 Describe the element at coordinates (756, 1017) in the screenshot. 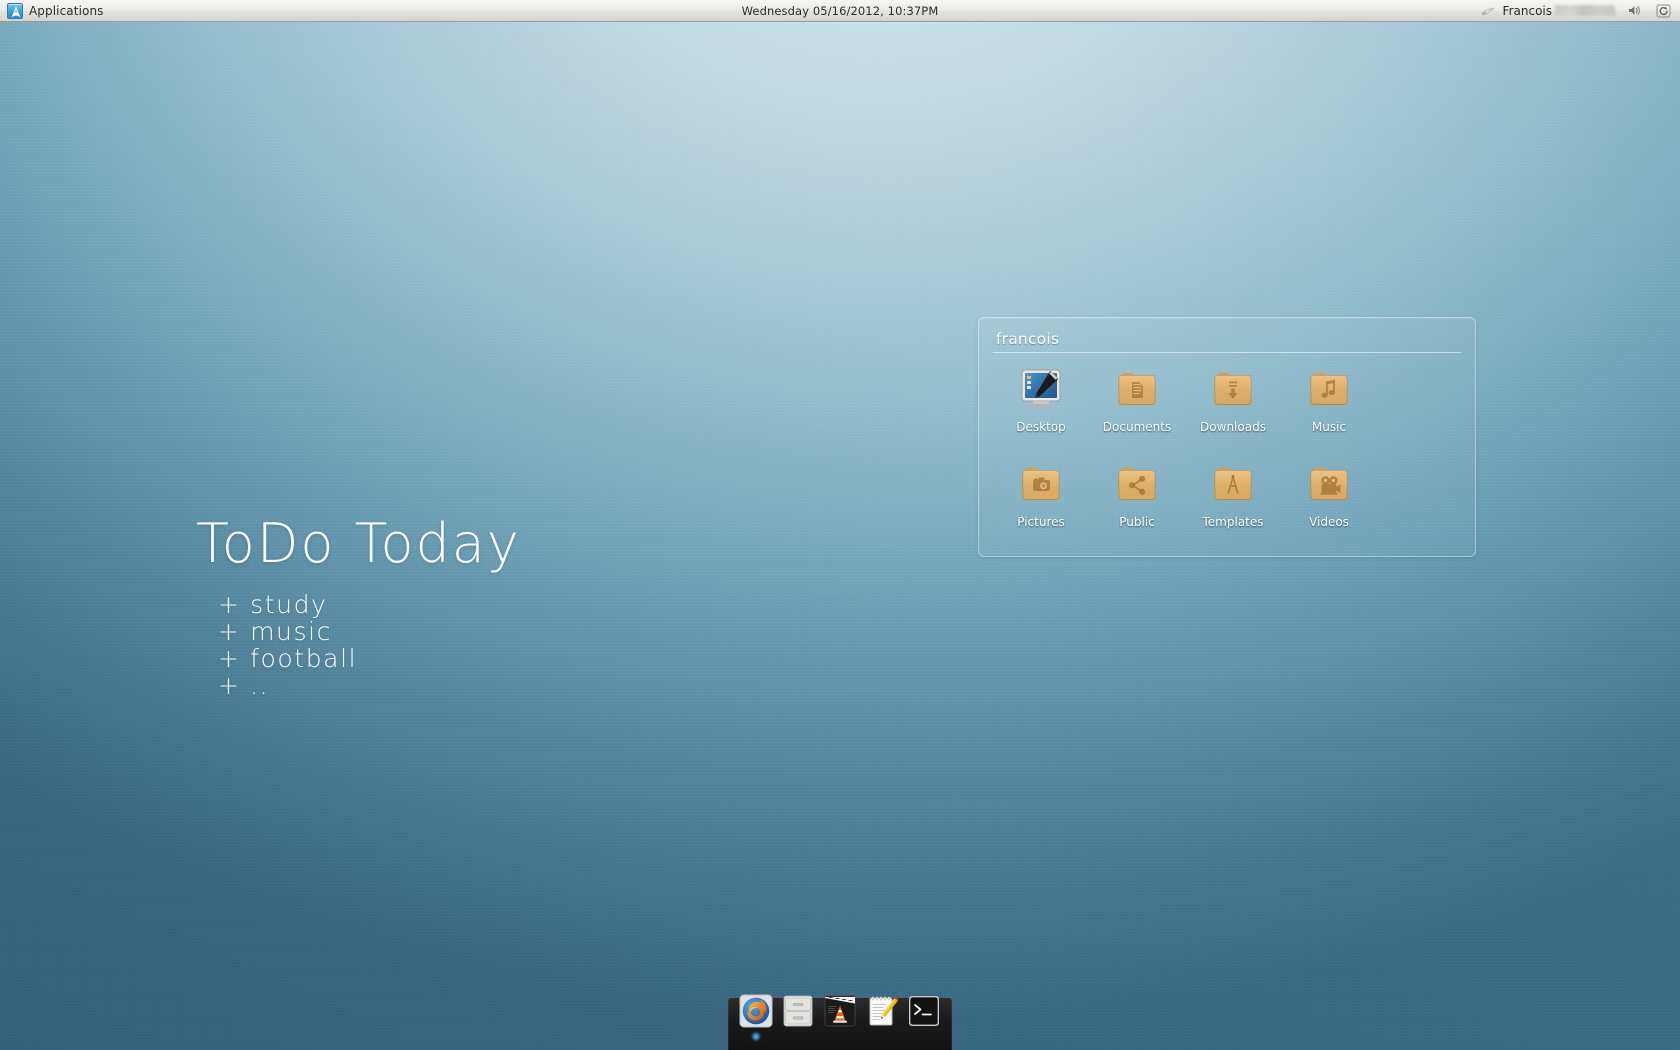

I see `firefox-icon` at that location.